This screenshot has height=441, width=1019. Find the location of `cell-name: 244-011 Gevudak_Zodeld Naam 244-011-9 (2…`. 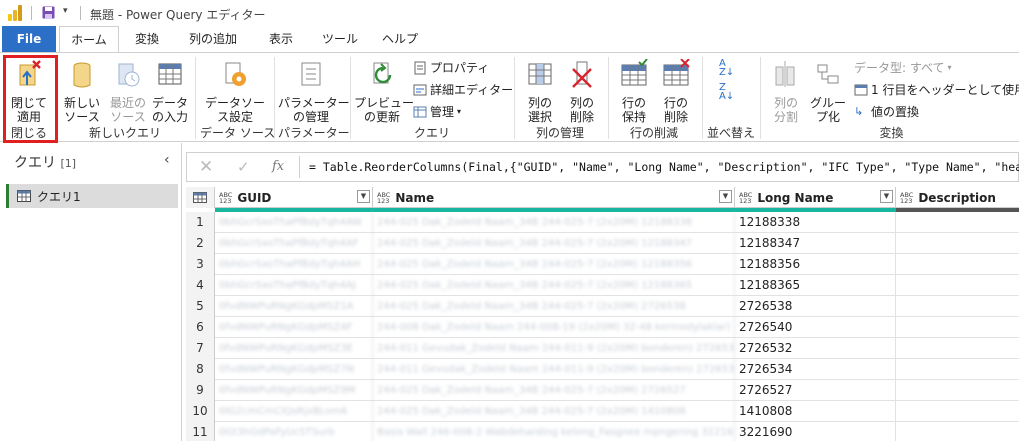

cell-name: 244-011 Gevudak_Zodeld Naam 244-011-9 (2… is located at coordinates (554, 348).